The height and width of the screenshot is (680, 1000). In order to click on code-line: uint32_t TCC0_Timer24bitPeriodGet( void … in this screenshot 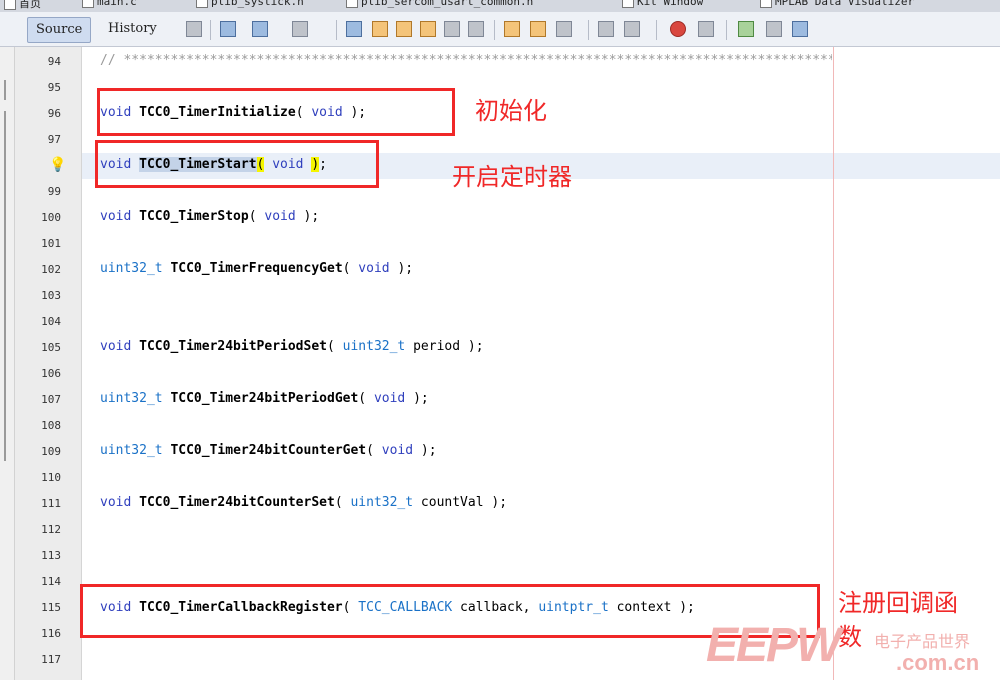, I will do `click(264, 398)`.